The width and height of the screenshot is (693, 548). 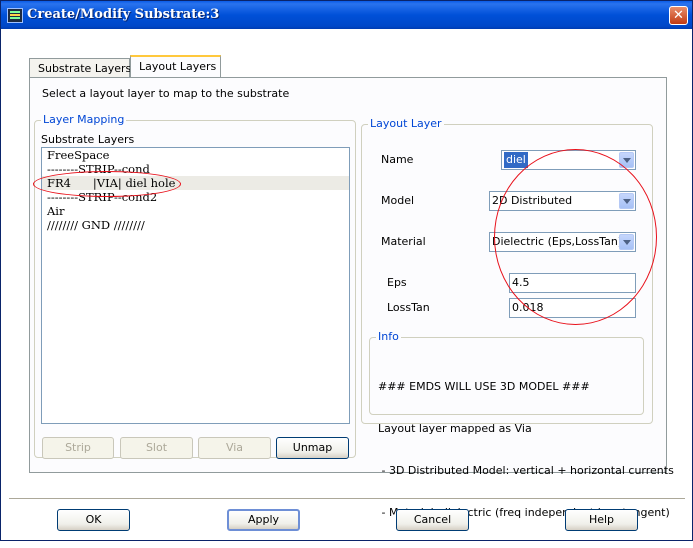 What do you see at coordinates (93, 520) in the screenshot?
I see `ok-button: OK` at bounding box center [93, 520].